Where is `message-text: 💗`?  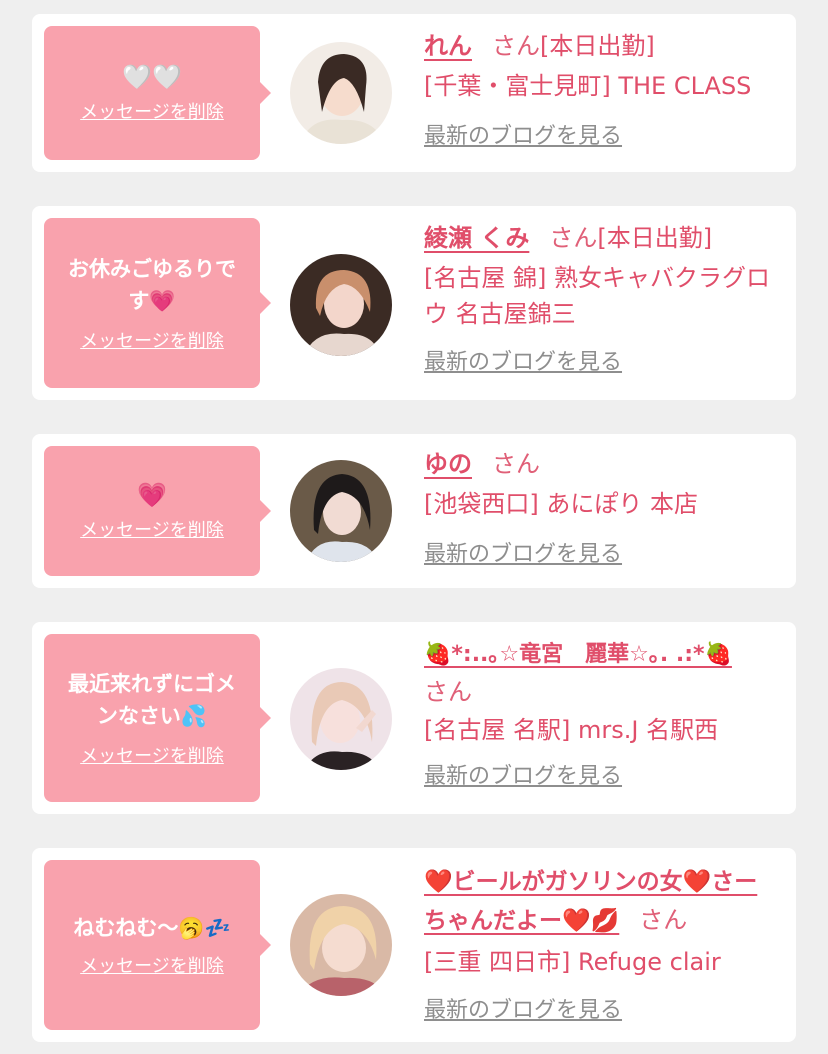
message-text: 💗 is located at coordinates (152, 495).